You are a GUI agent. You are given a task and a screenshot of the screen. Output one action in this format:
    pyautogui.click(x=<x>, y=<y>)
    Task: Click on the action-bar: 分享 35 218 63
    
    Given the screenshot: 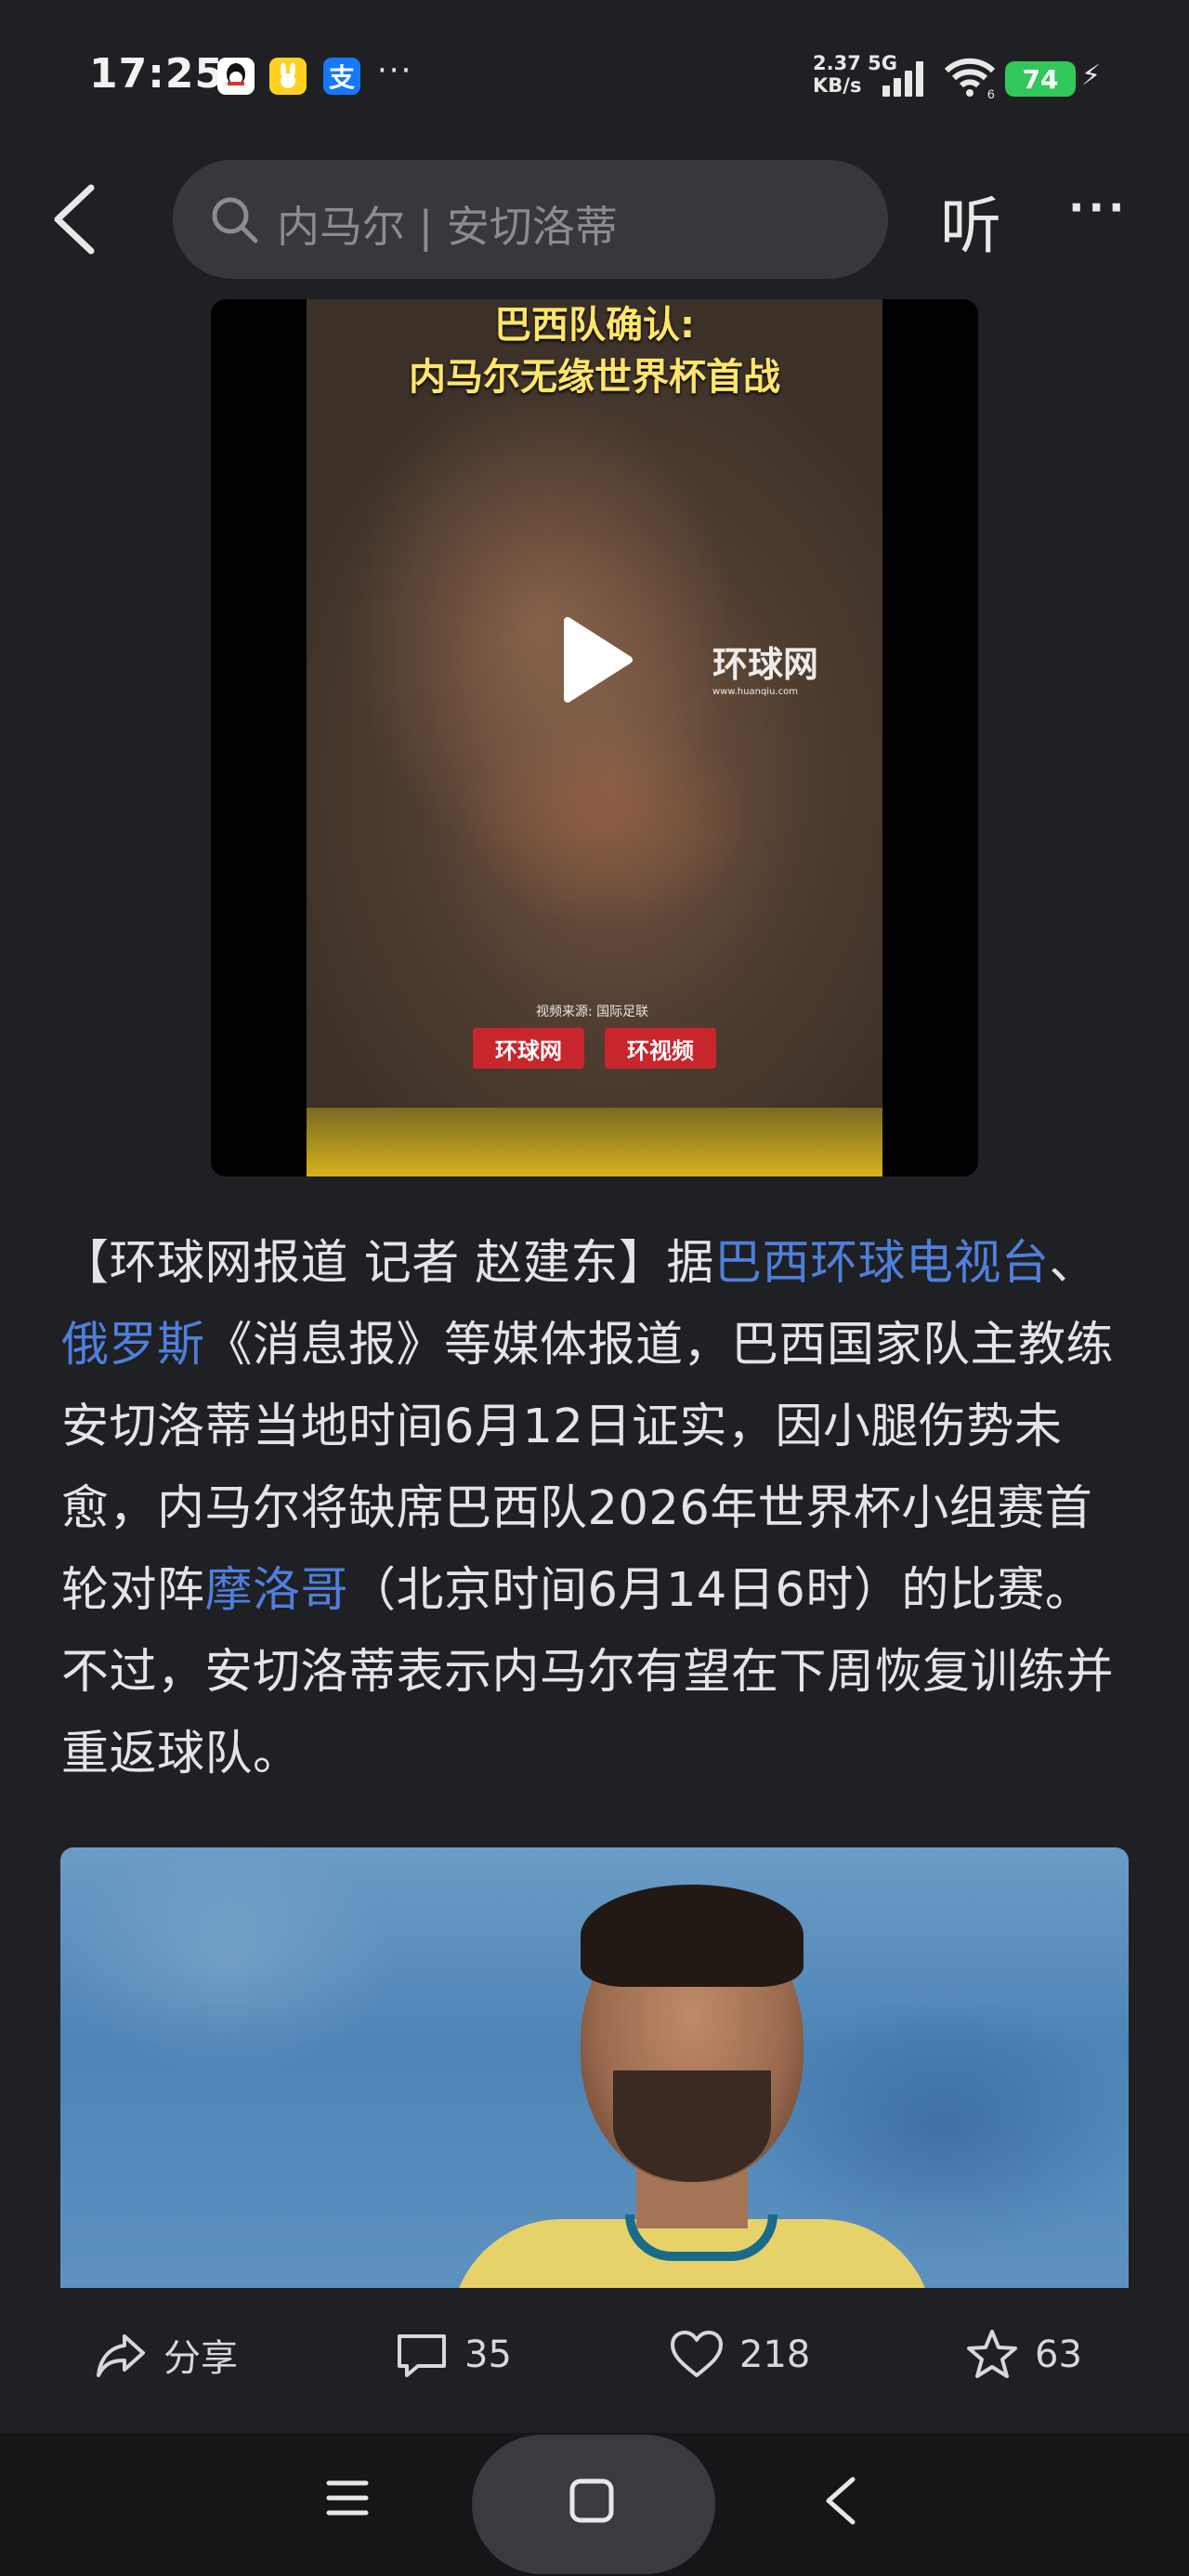 What is the action you would take?
    pyautogui.click(x=594, y=2357)
    